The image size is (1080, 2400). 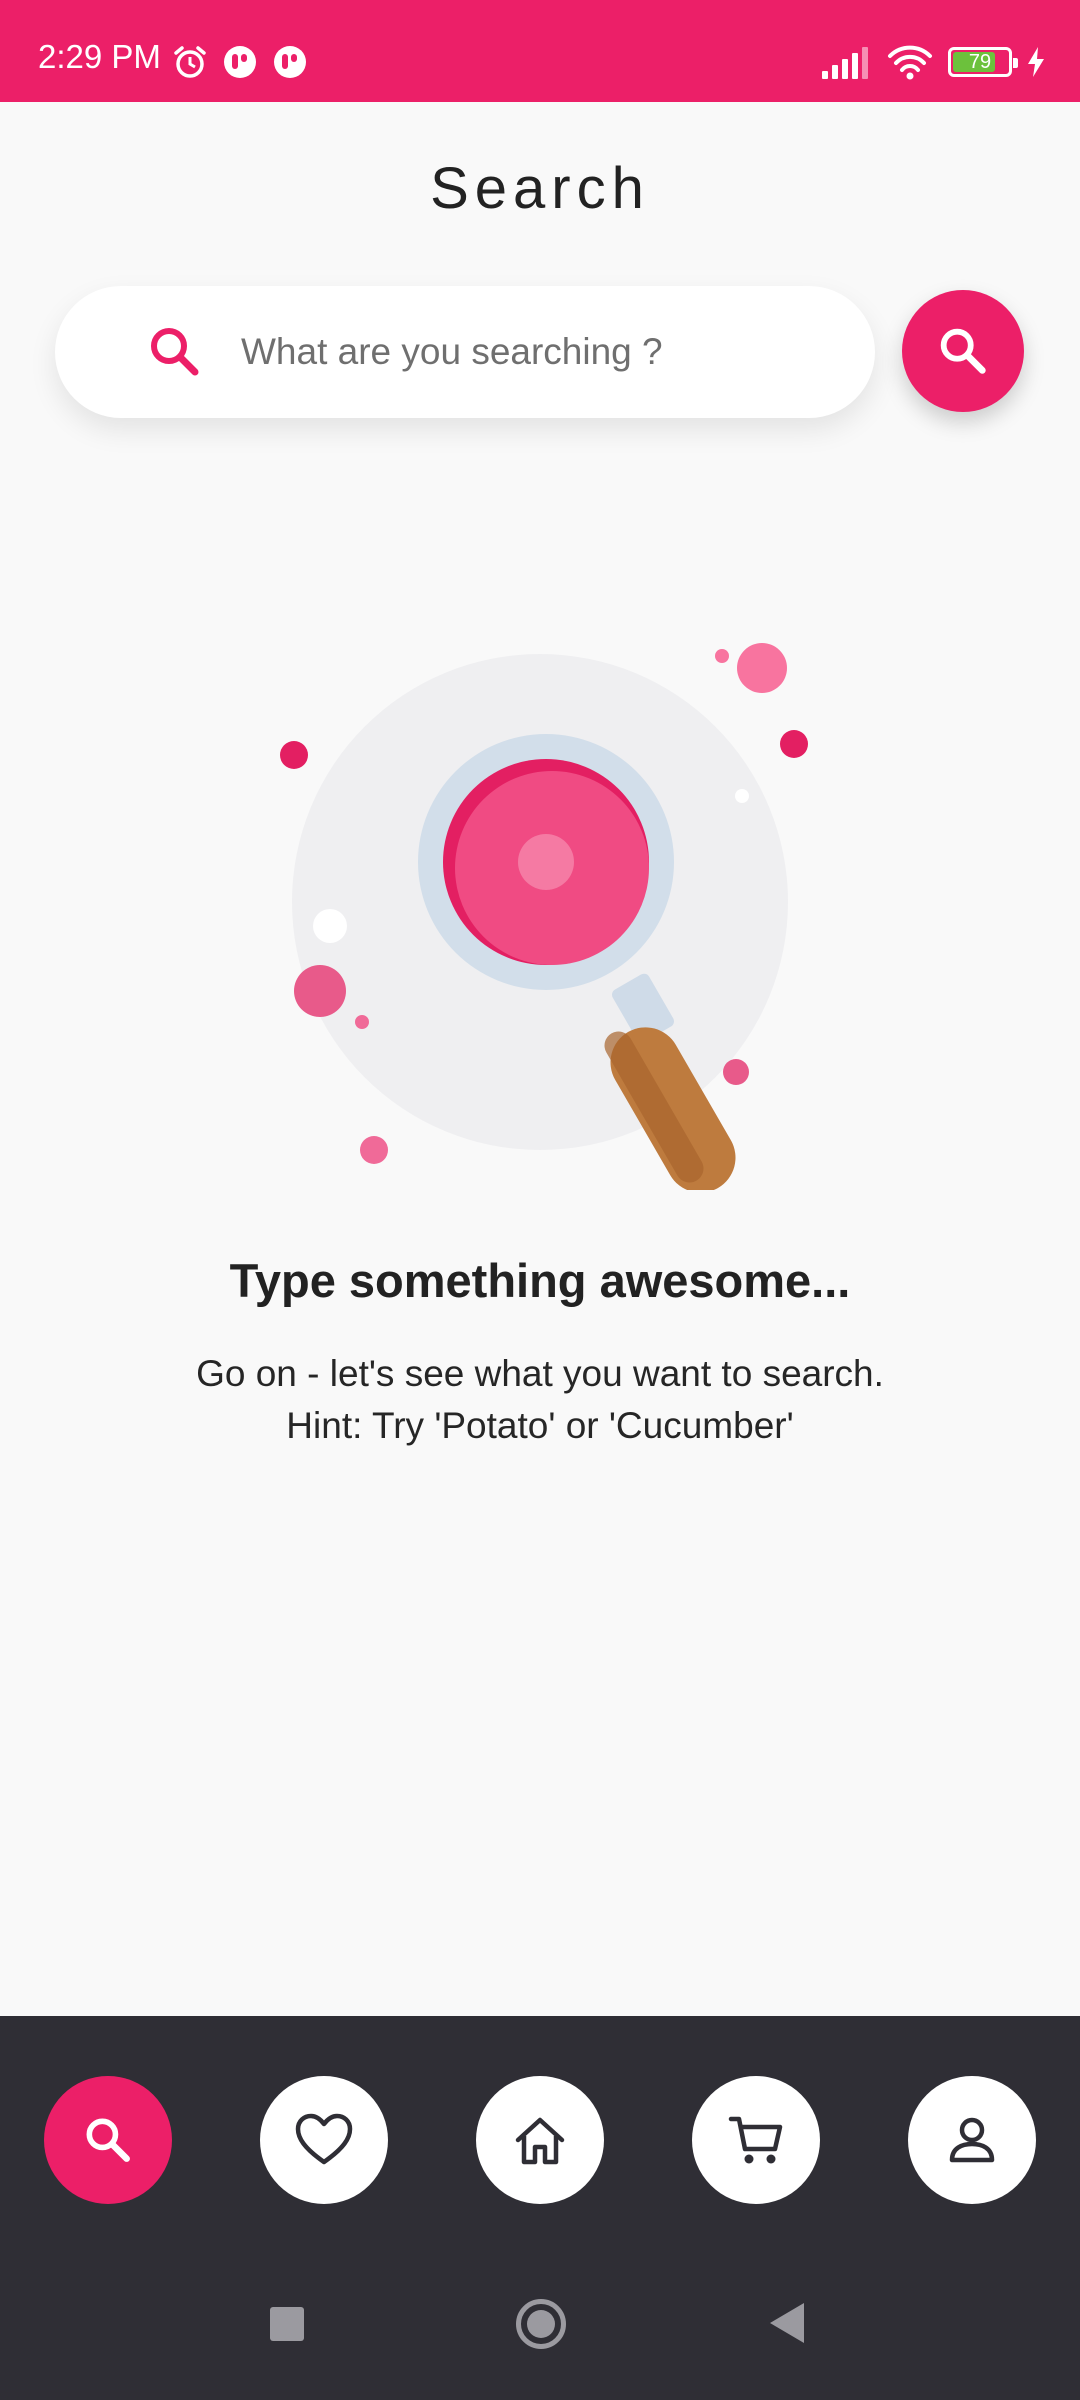 What do you see at coordinates (933, 62) in the screenshot?
I see `status-right-icons: 79` at bounding box center [933, 62].